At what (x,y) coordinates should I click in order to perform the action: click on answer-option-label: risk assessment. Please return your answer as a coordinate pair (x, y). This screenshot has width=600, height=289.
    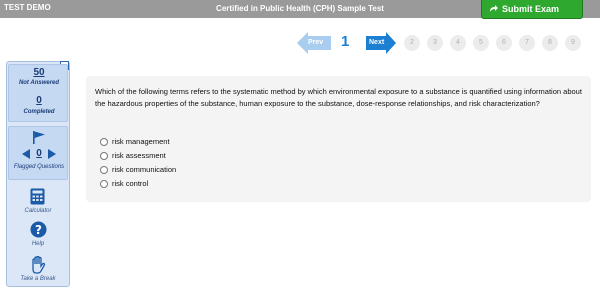
    Looking at the image, I should click on (139, 155).